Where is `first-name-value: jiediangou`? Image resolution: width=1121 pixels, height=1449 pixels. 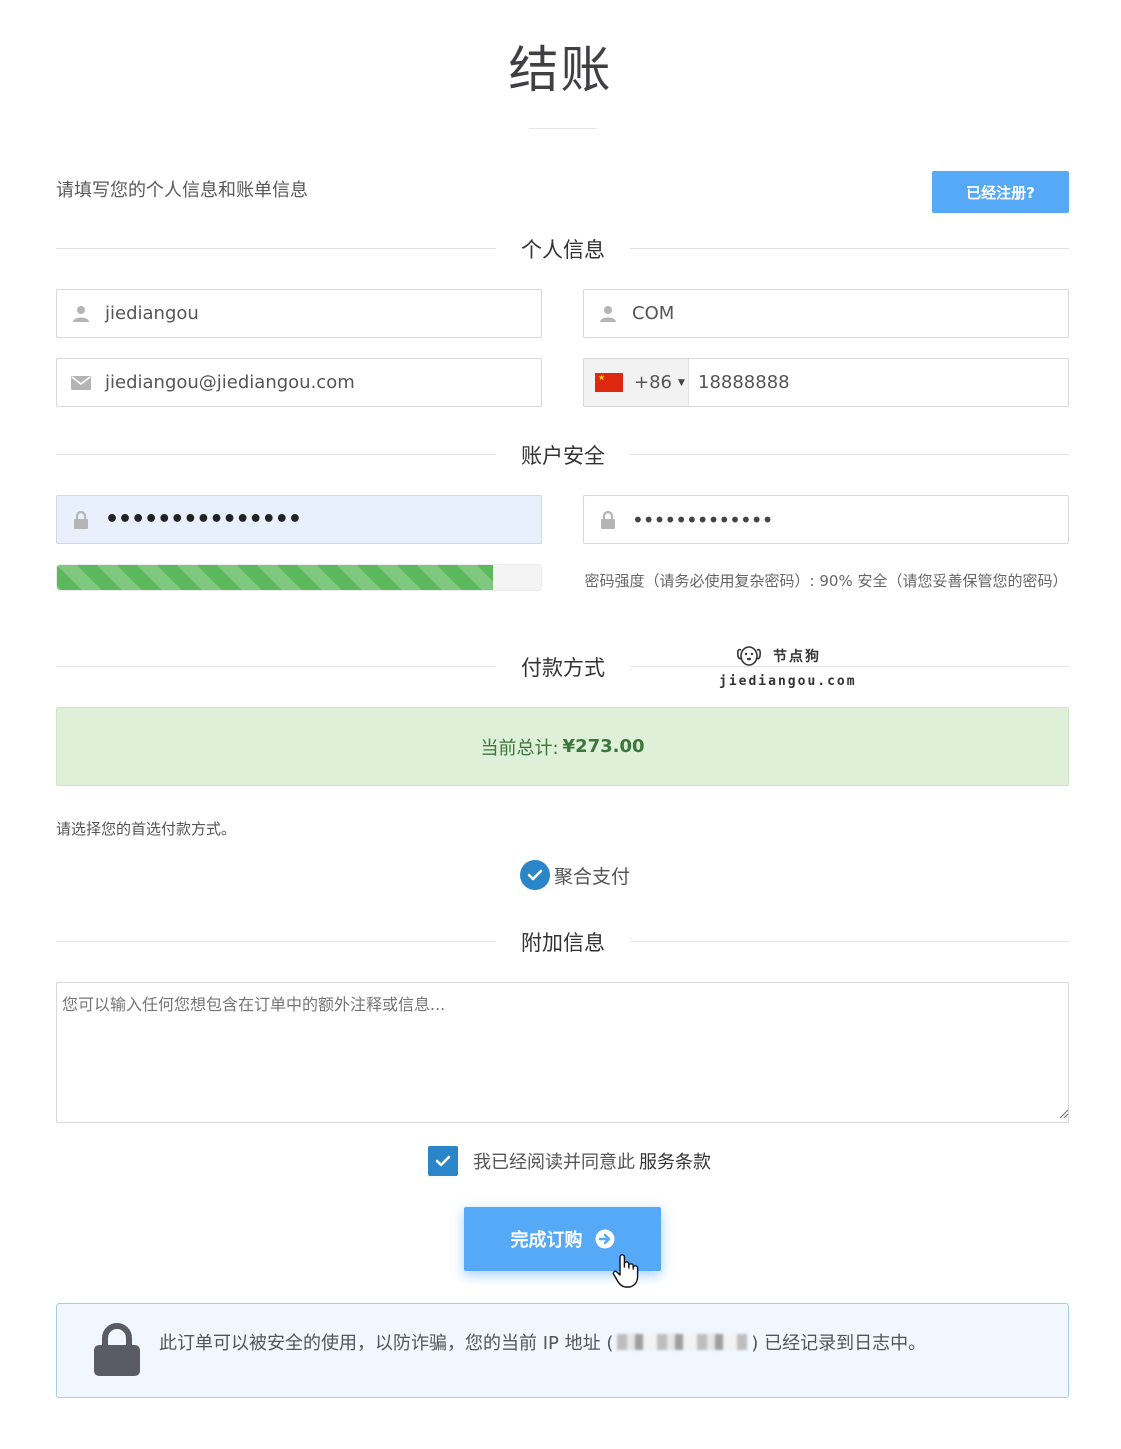
first-name-value: jiediangou is located at coordinates (152, 313).